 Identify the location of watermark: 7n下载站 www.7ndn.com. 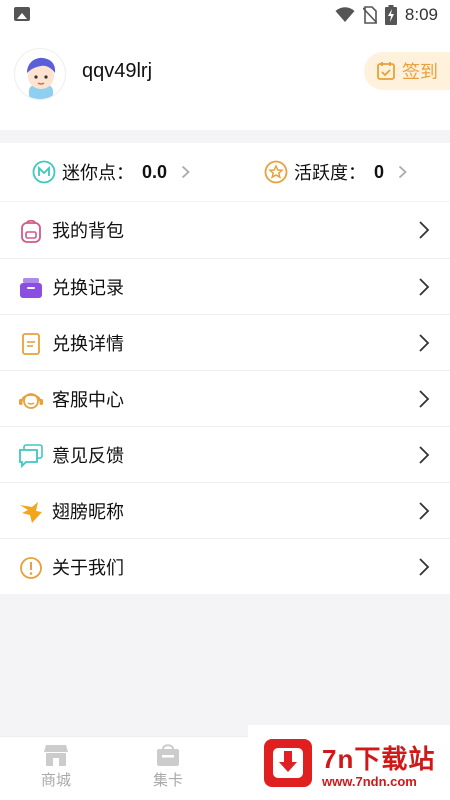
(349, 762).